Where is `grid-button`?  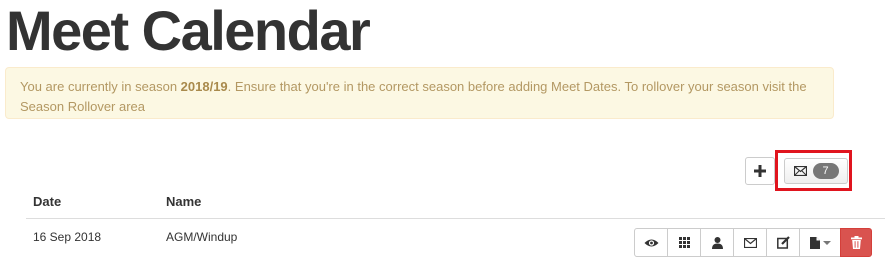 grid-button is located at coordinates (684, 242).